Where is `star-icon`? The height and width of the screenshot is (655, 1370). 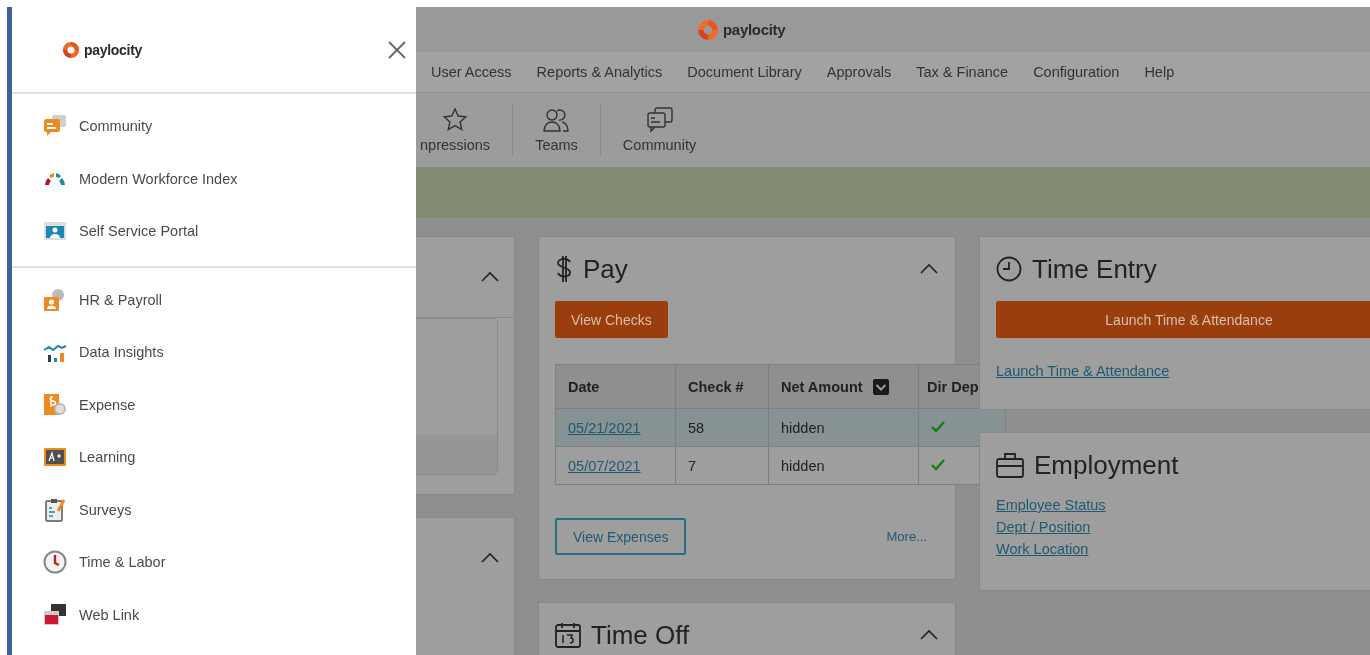
star-icon is located at coordinates (455, 120).